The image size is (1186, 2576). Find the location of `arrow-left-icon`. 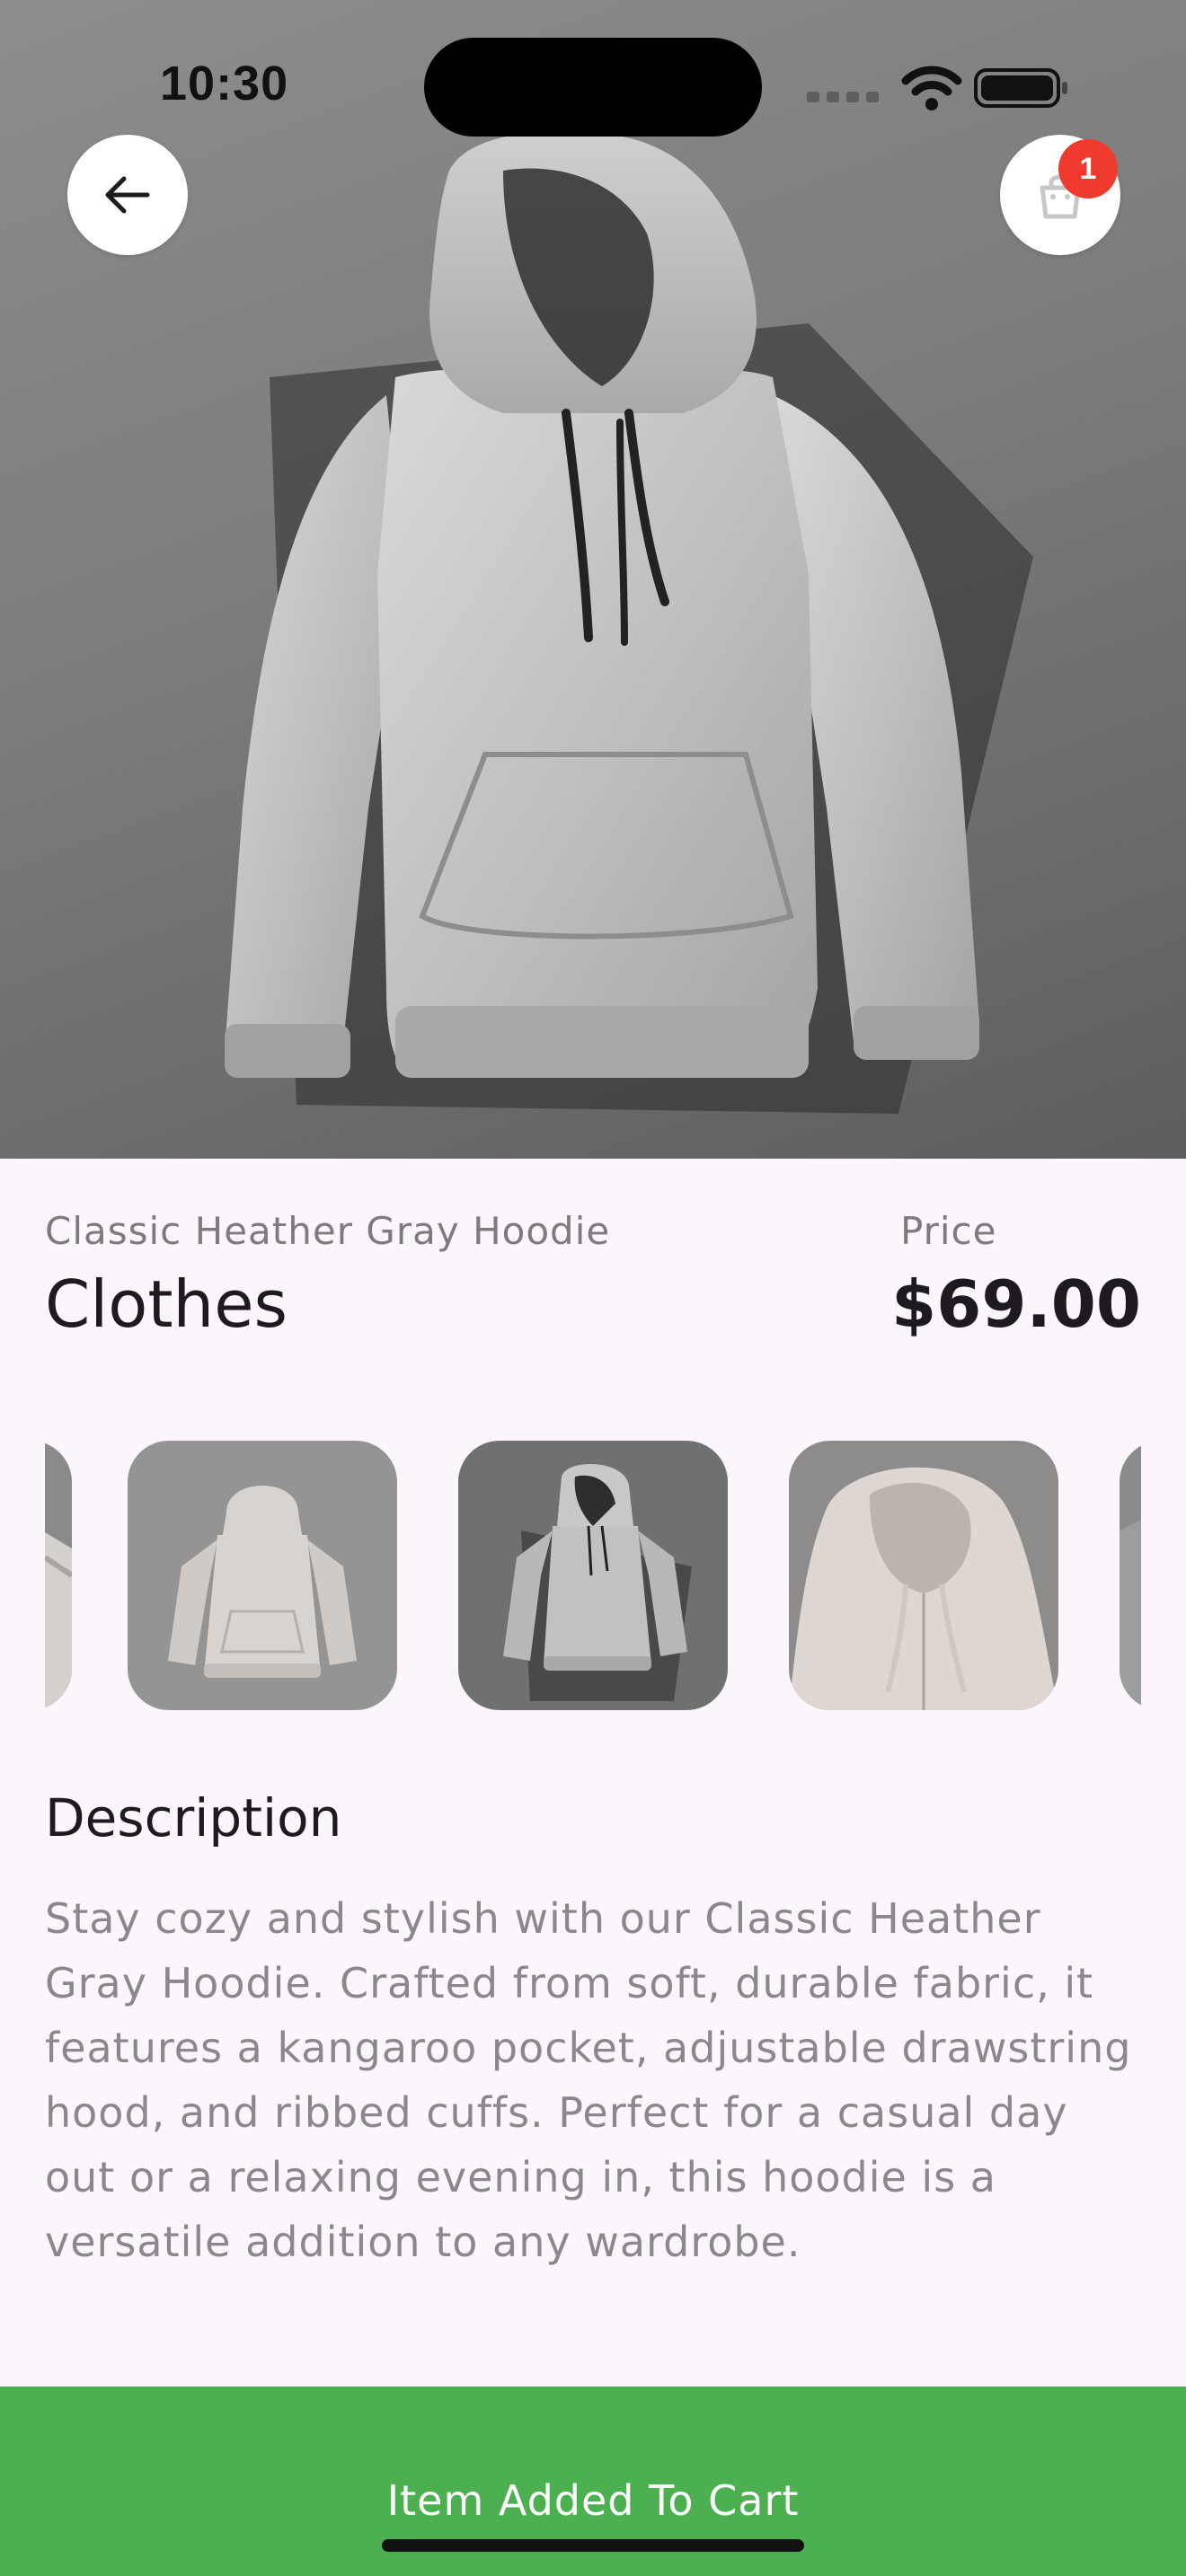

arrow-left-icon is located at coordinates (127, 195).